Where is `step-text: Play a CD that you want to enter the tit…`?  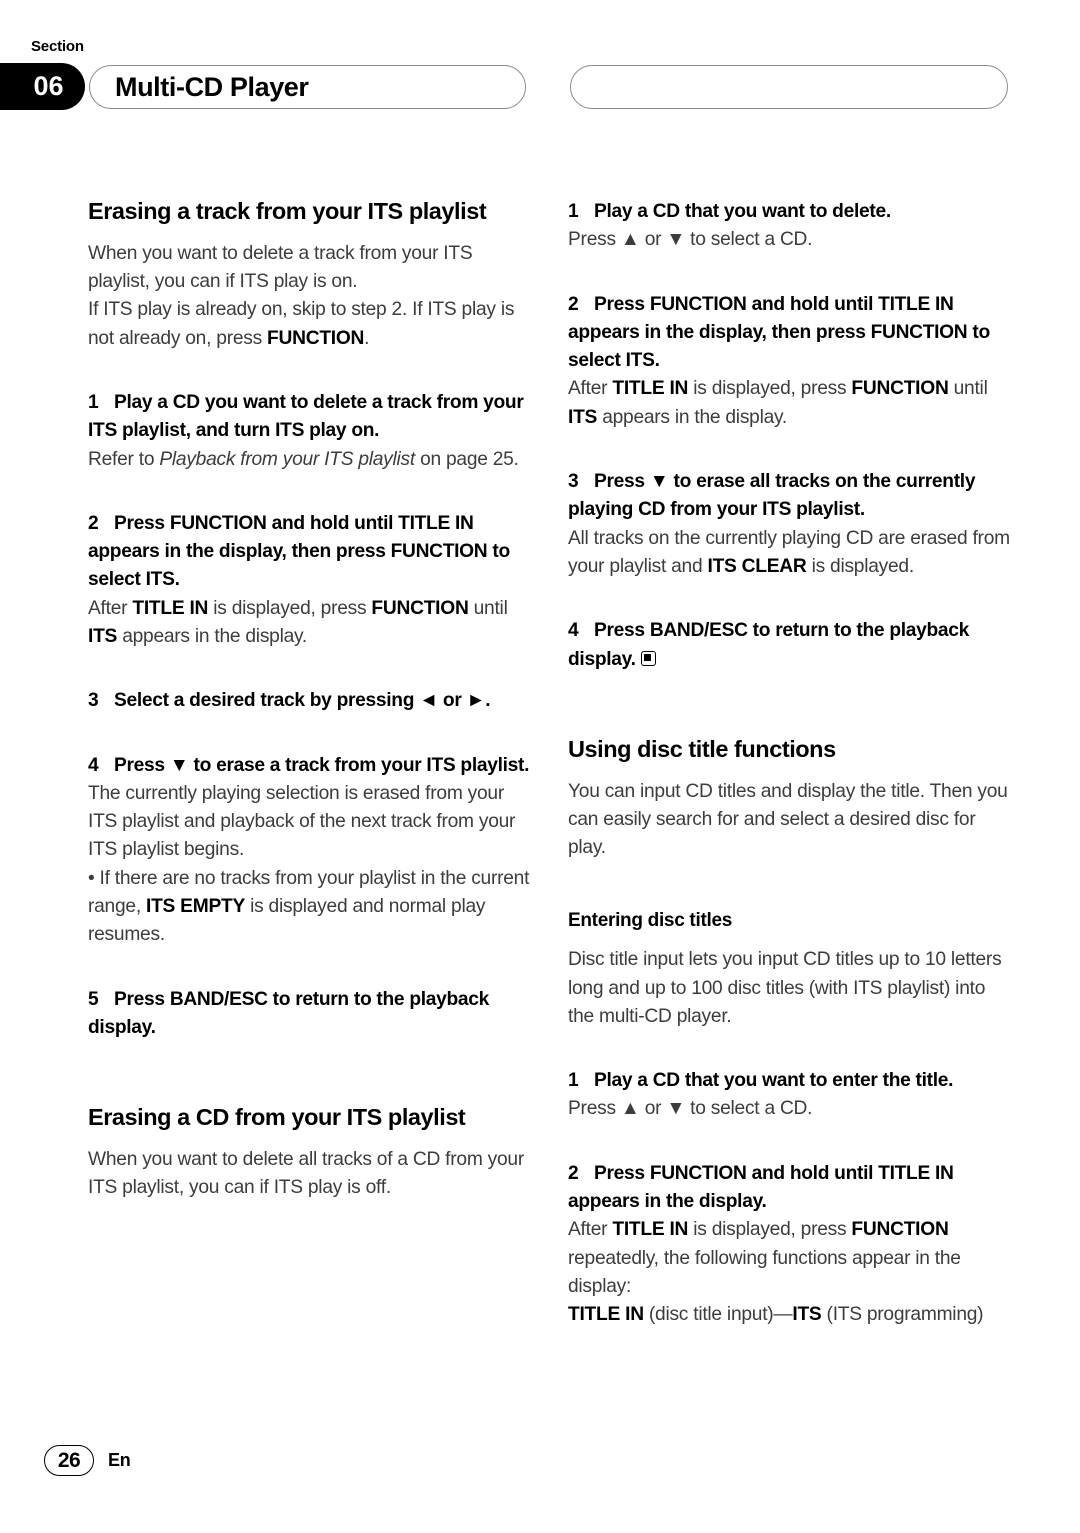
step-text: Play a CD that you want to enter the tit… is located at coordinates (774, 1081).